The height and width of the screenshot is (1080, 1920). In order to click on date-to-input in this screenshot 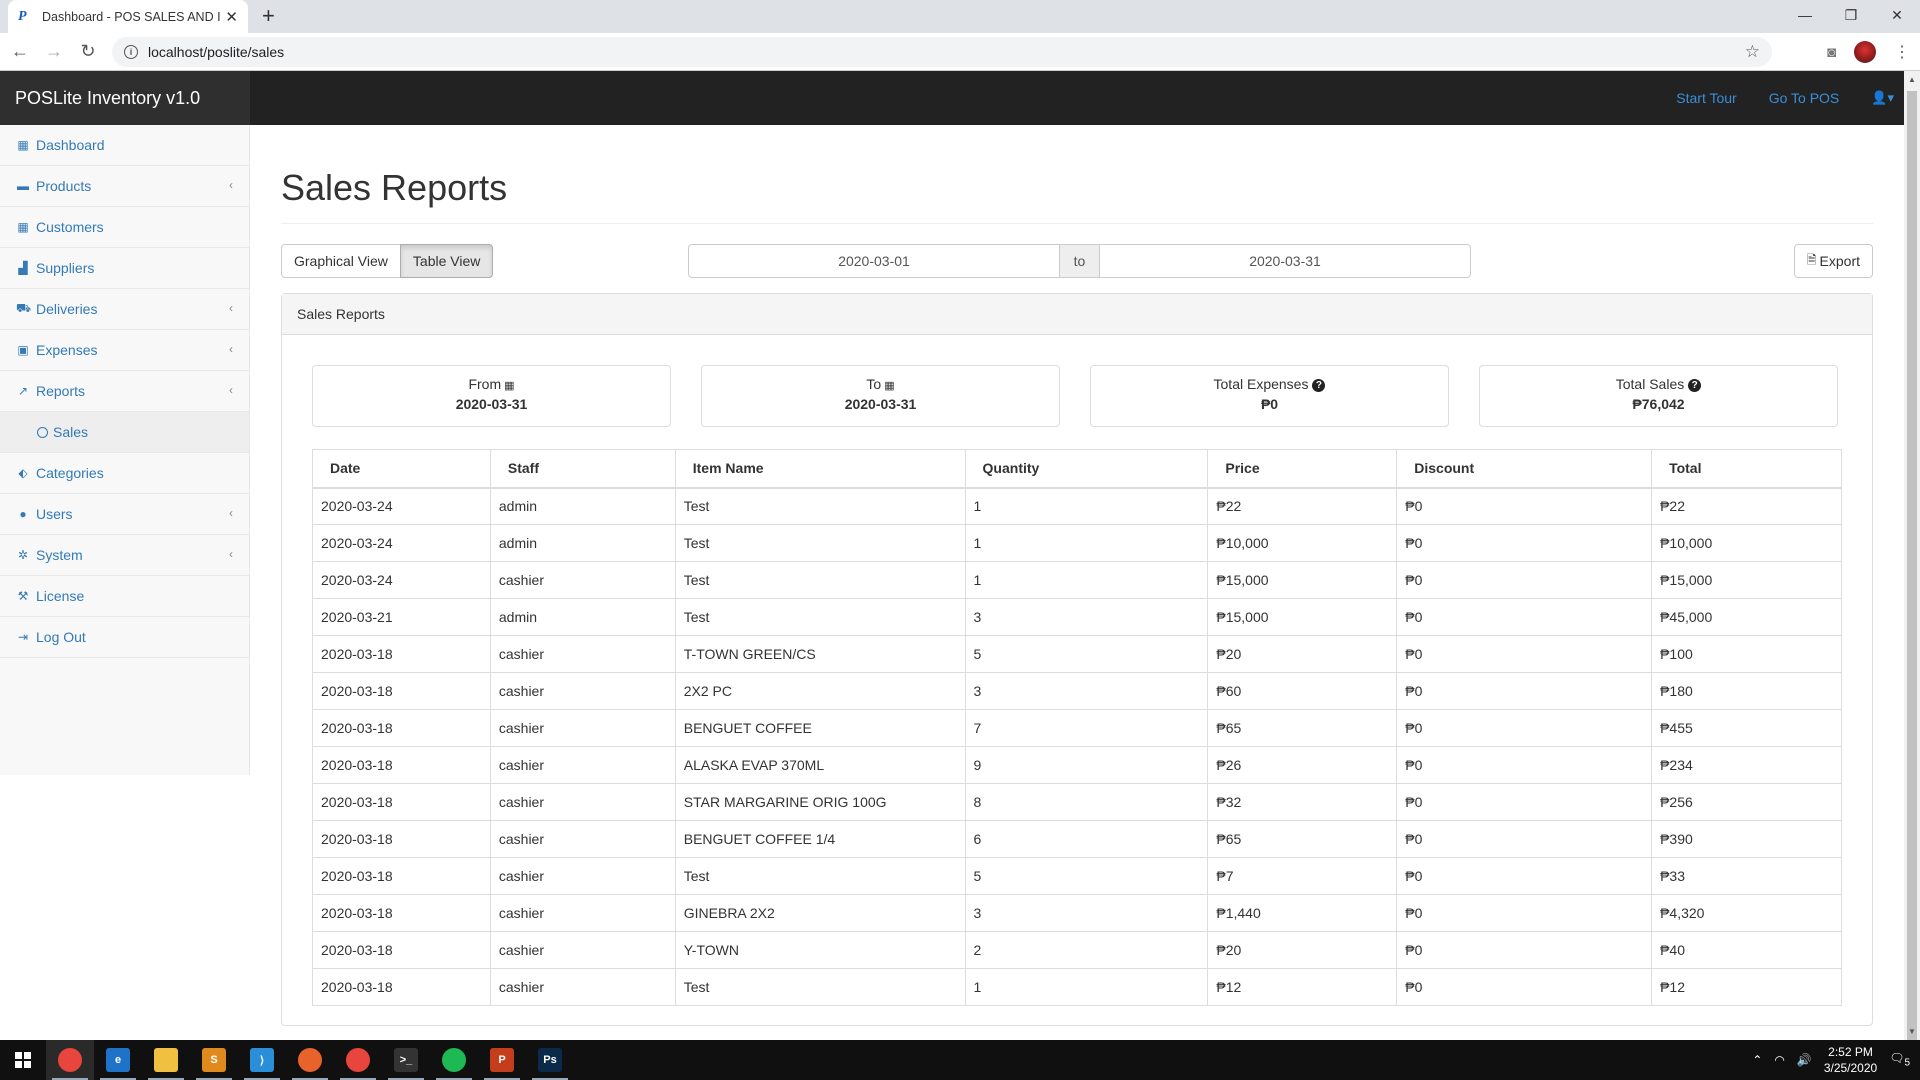, I will do `click(1285, 261)`.